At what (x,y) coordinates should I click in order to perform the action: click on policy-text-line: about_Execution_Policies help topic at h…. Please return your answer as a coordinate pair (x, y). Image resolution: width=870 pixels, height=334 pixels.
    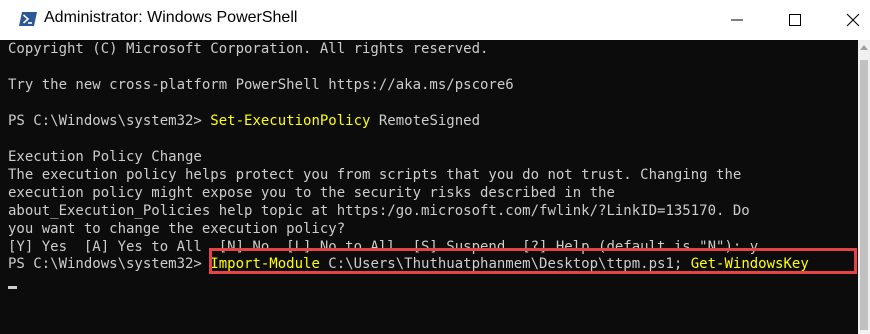
    Looking at the image, I should click on (379, 211).